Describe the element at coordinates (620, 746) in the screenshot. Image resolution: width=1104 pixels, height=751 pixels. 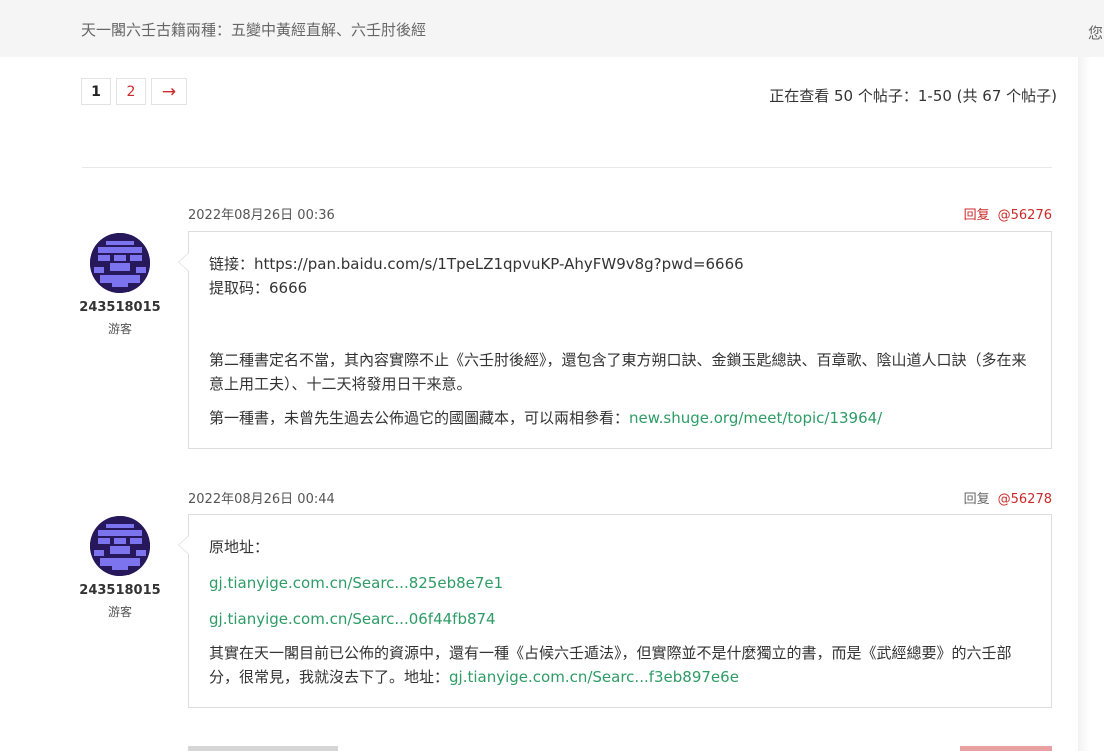
I see `next-post-peek` at that location.